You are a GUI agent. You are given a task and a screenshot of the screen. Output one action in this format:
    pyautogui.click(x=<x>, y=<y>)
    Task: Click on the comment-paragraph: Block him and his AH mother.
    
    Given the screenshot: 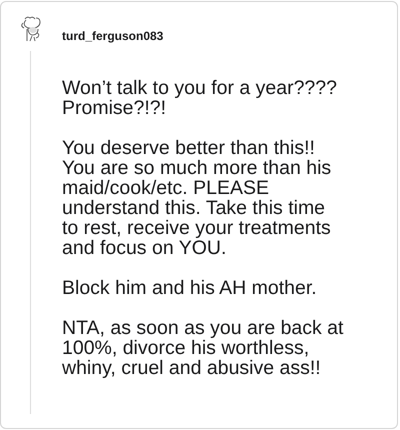 What is the action you would take?
    pyautogui.click(x=190, y=288)
    